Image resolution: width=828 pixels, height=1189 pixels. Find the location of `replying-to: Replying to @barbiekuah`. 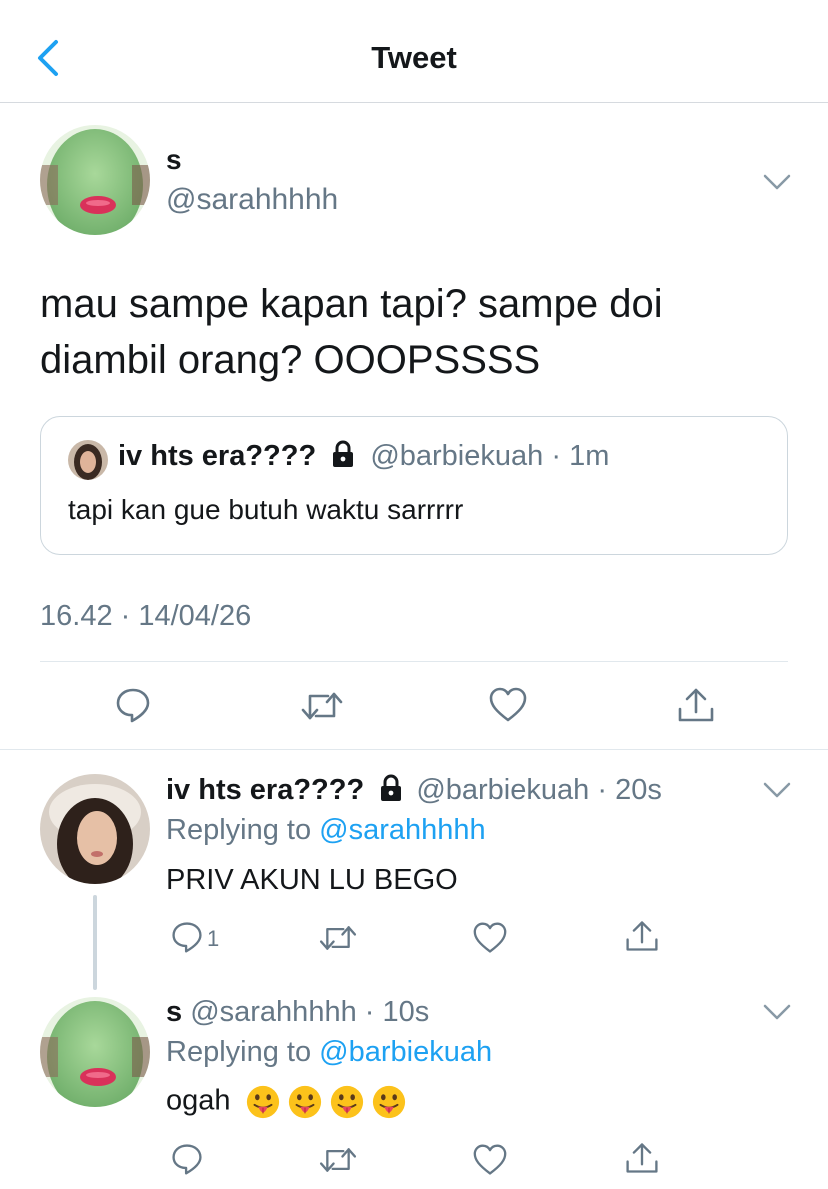

replying-to: Replying to @barbiekuah is located at coordinates (329, 1052).